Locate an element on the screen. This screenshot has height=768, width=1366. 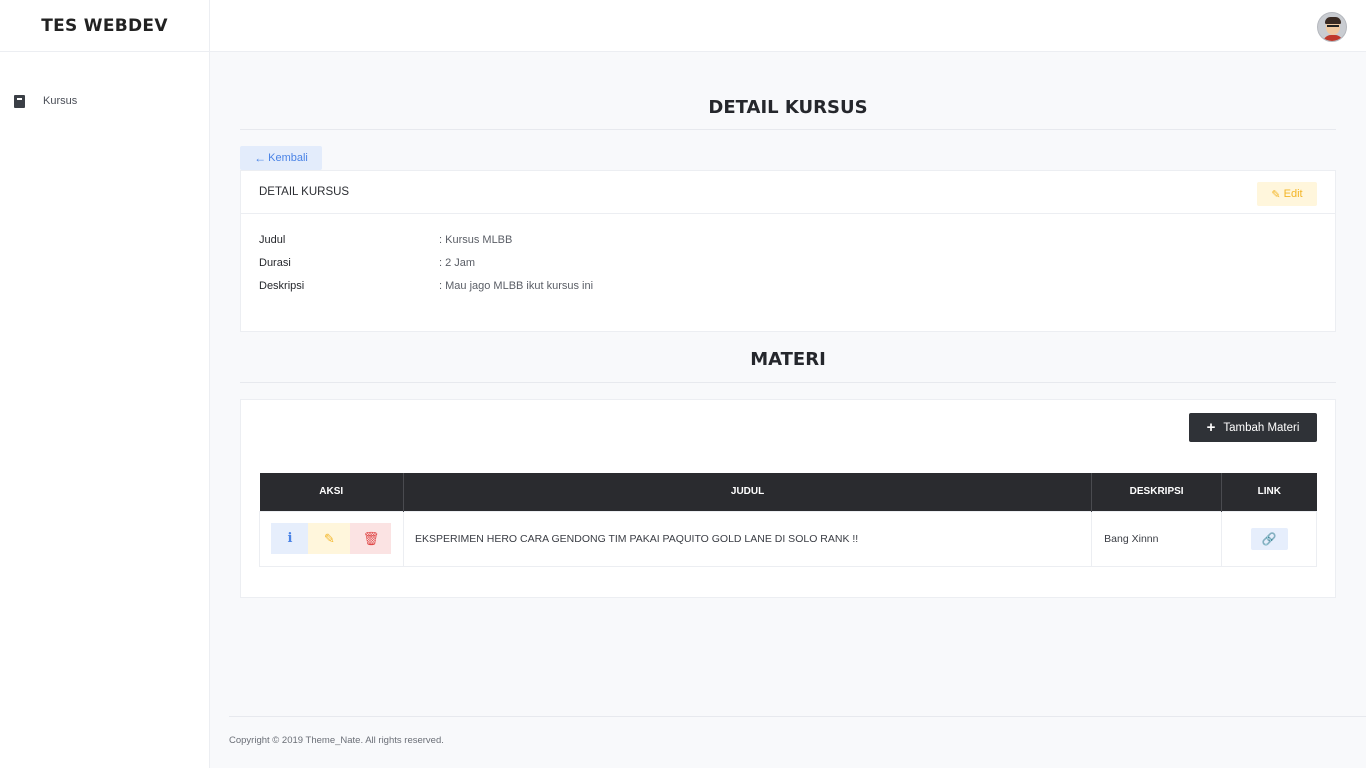
footer-divider is located at coordinates (797, 716).